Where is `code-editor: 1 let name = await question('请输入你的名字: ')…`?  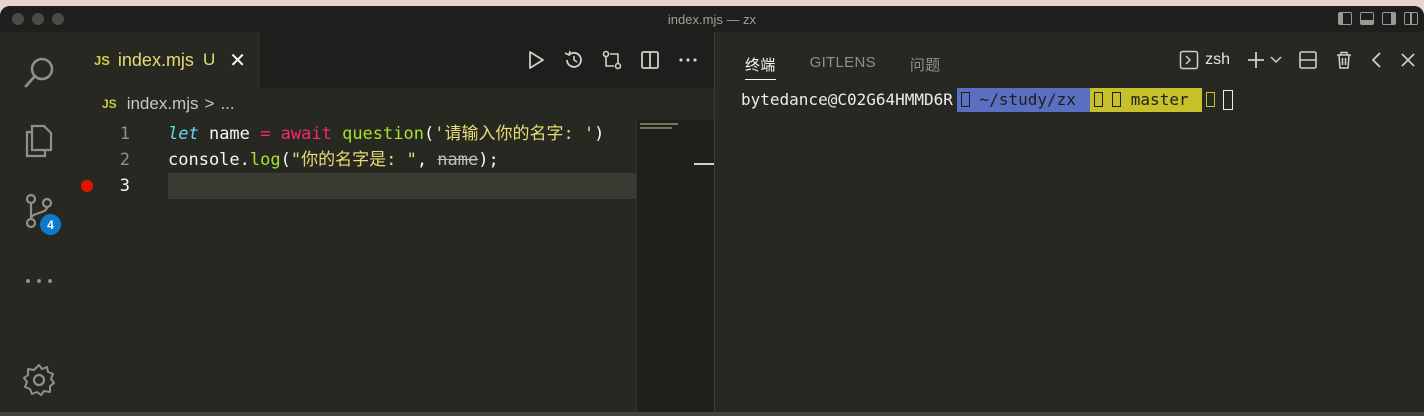 code-editor: 1 let name = await question('请输入你的名字: ')… is located at coordinates (358, 160).